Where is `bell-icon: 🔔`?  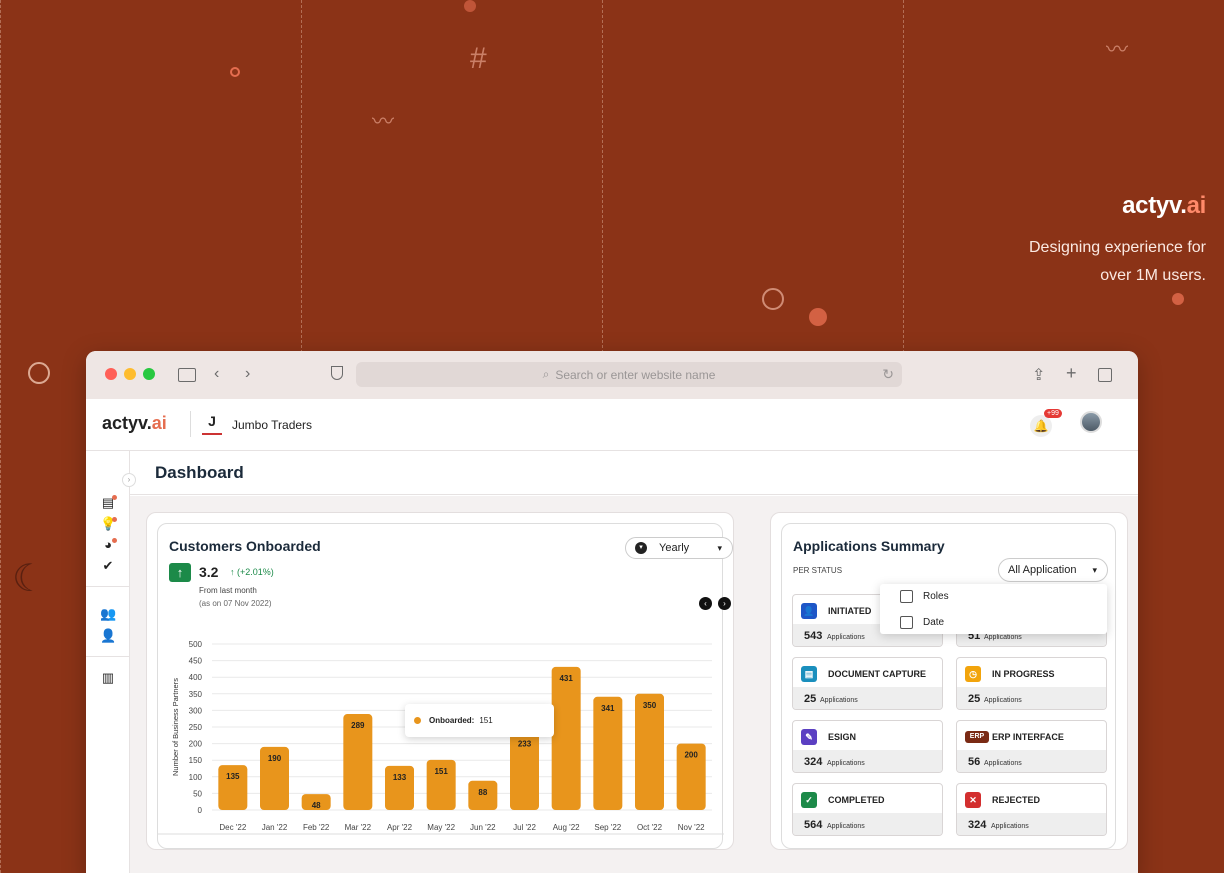 bell-icon: 🔔 is located at coordinates (1041, 426).